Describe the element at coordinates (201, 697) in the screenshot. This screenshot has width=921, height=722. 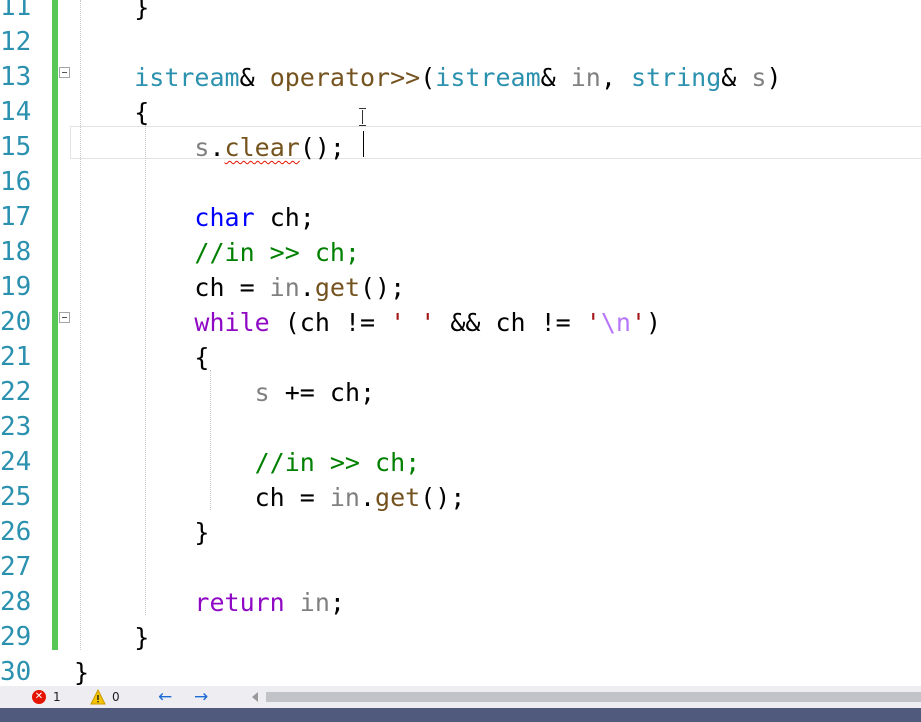
I see `navigate-forward-icon: →` at that location.